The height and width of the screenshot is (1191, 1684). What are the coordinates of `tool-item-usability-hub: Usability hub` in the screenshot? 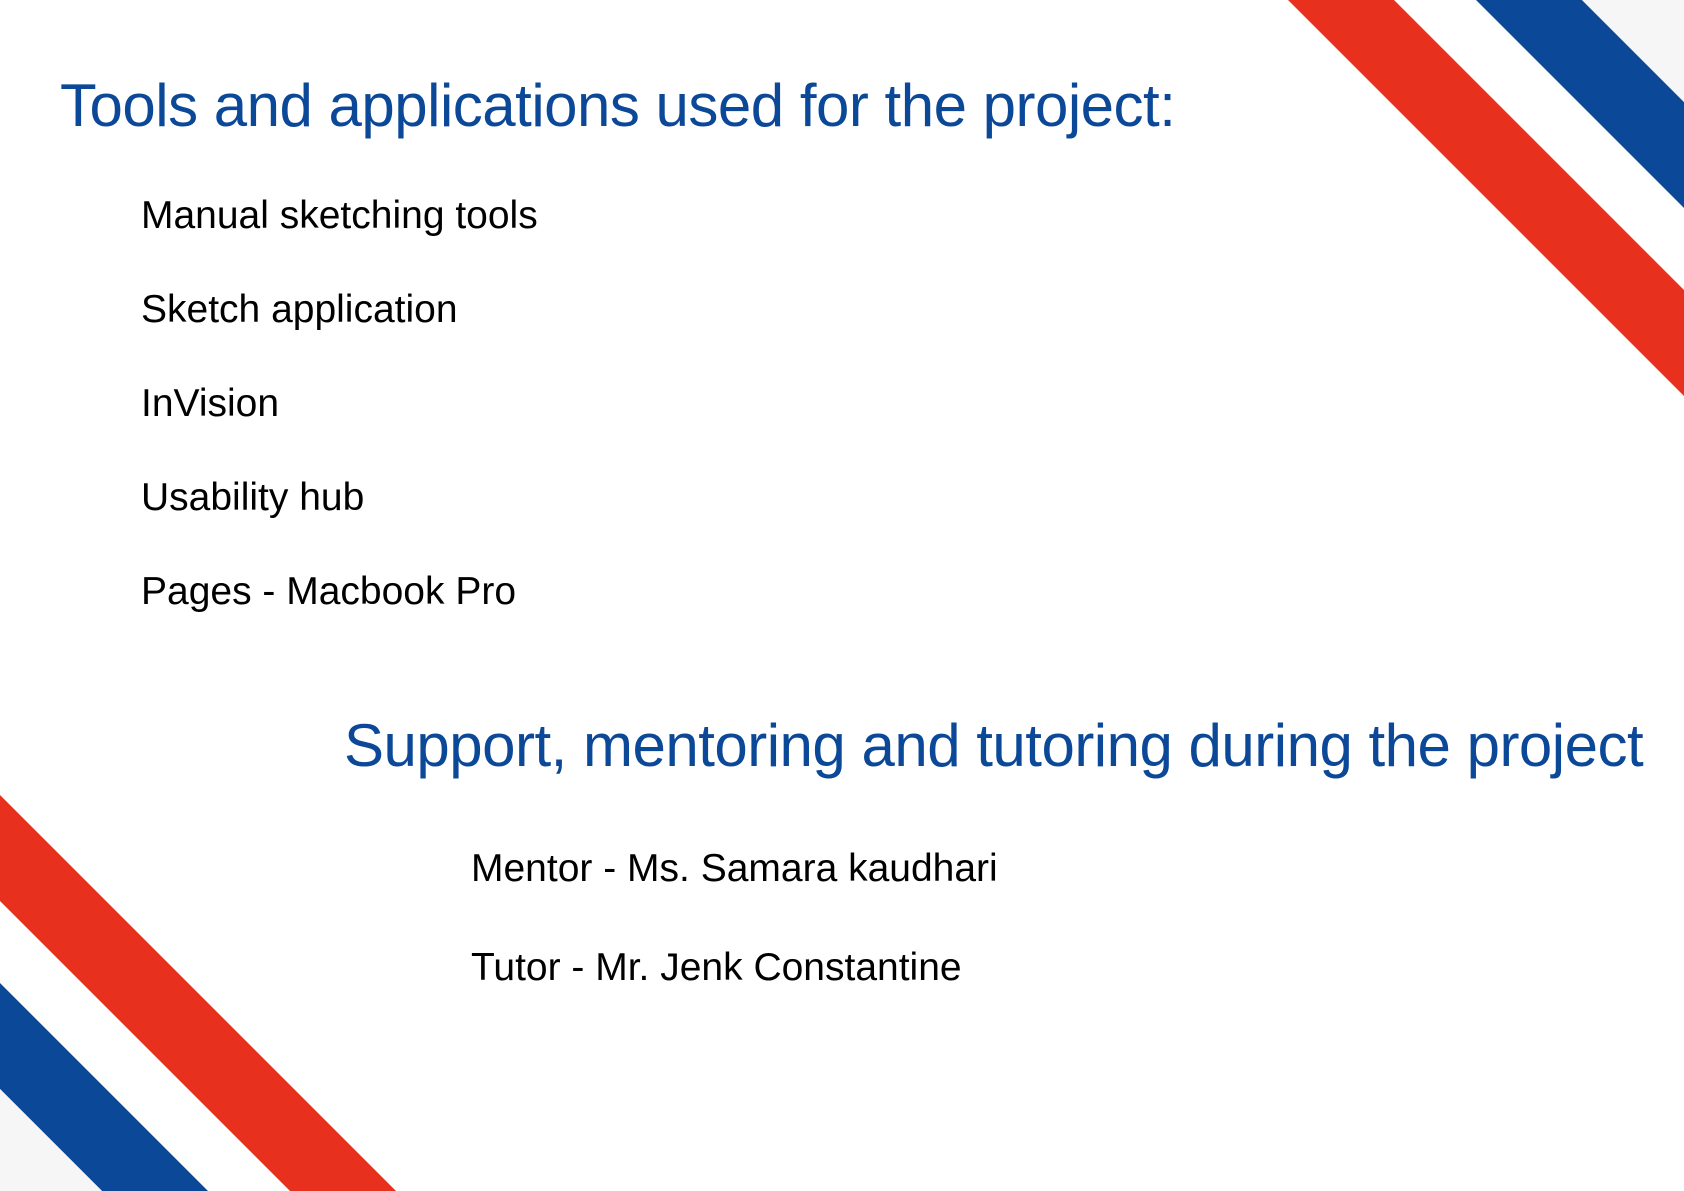 It's located at (253, 497).